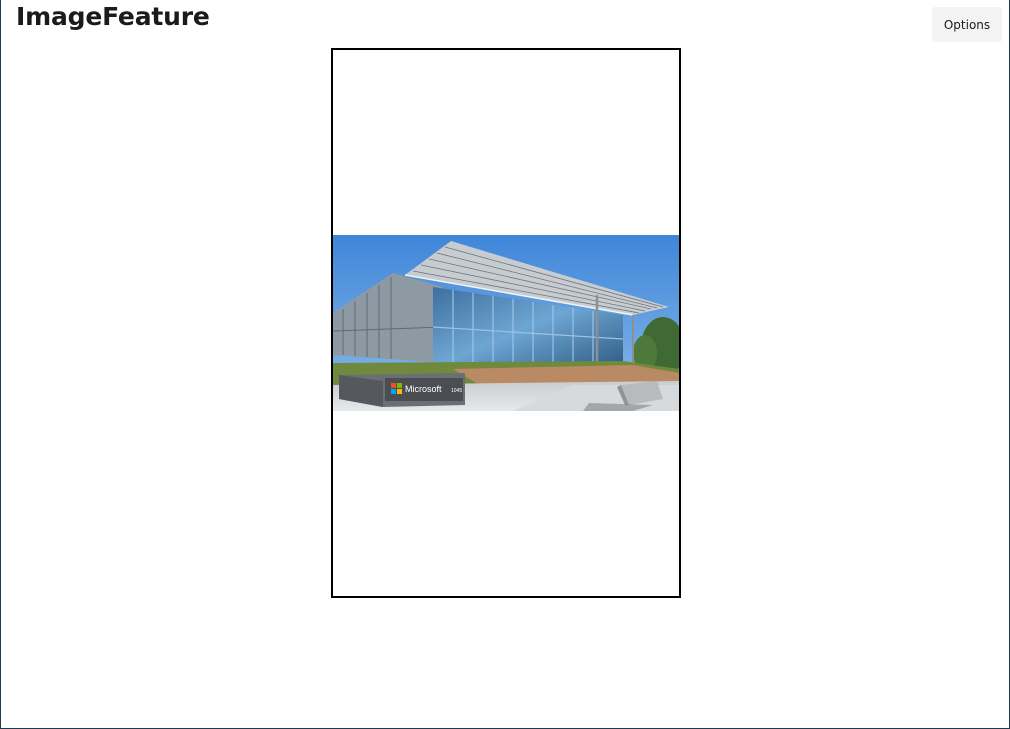 This screenshot has width=1010, height=729. What do you see at coordinates (113, 16) in the screenshot?
I see `page-title: ImageFeature` at bounding box center [113, 16].